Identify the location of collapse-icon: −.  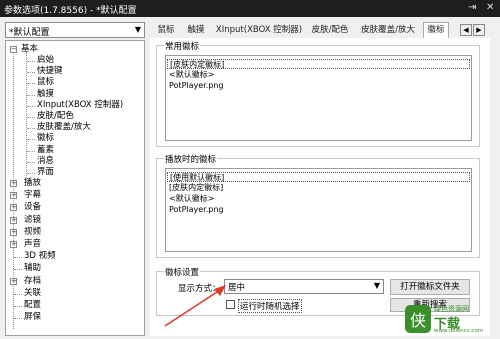
(13, 49).